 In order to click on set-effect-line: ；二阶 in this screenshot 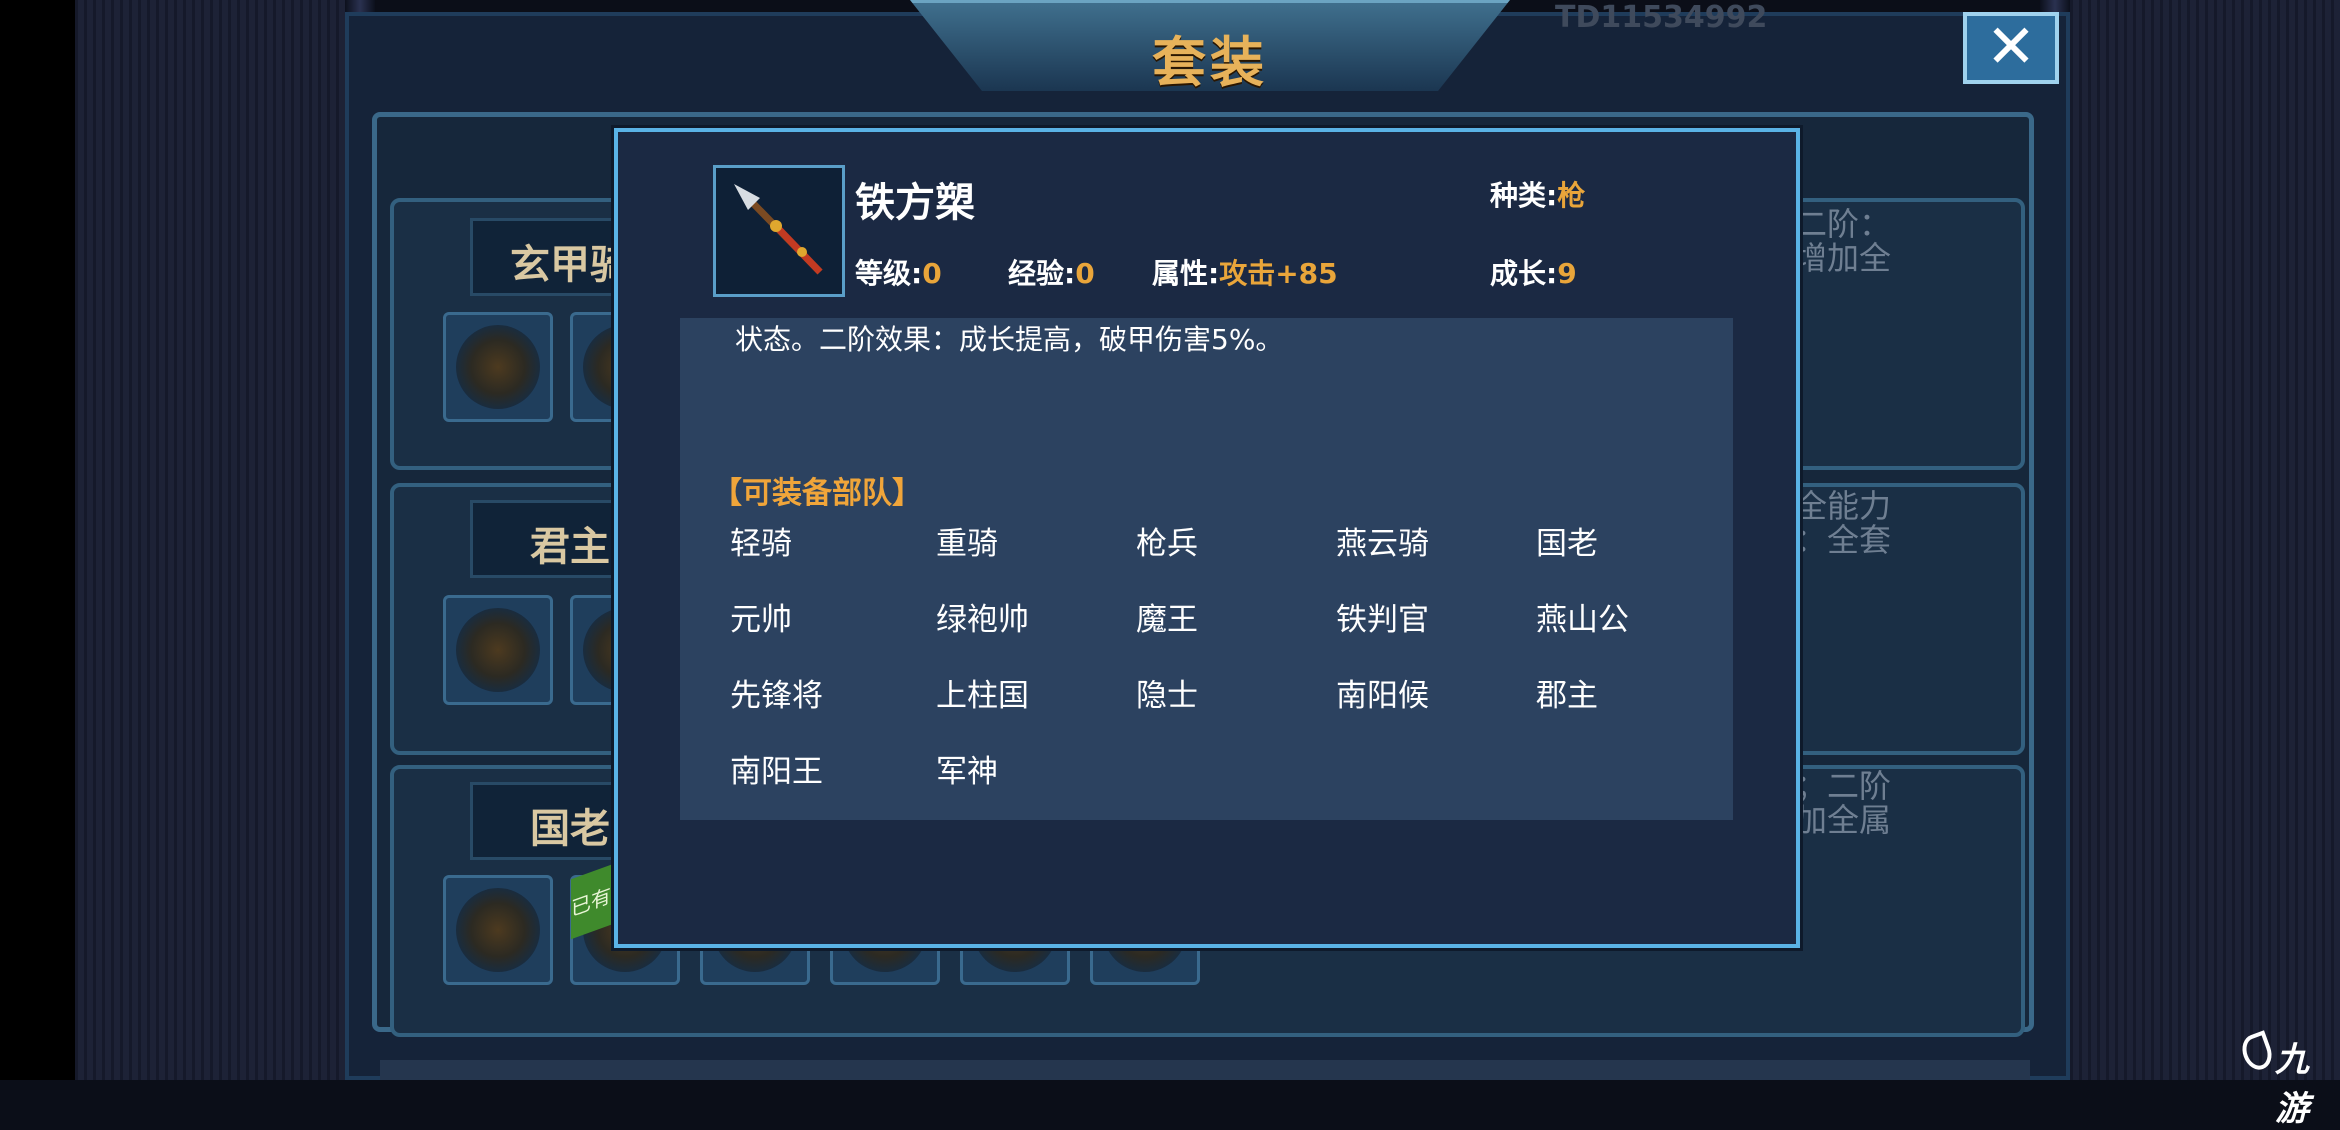, I will do `click(1843, 786)`.